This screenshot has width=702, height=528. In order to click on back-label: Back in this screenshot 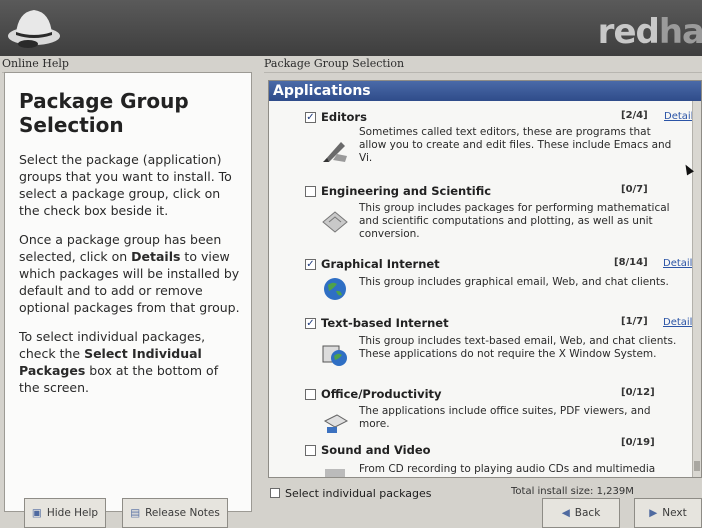, I will do `click(587, 513)`.